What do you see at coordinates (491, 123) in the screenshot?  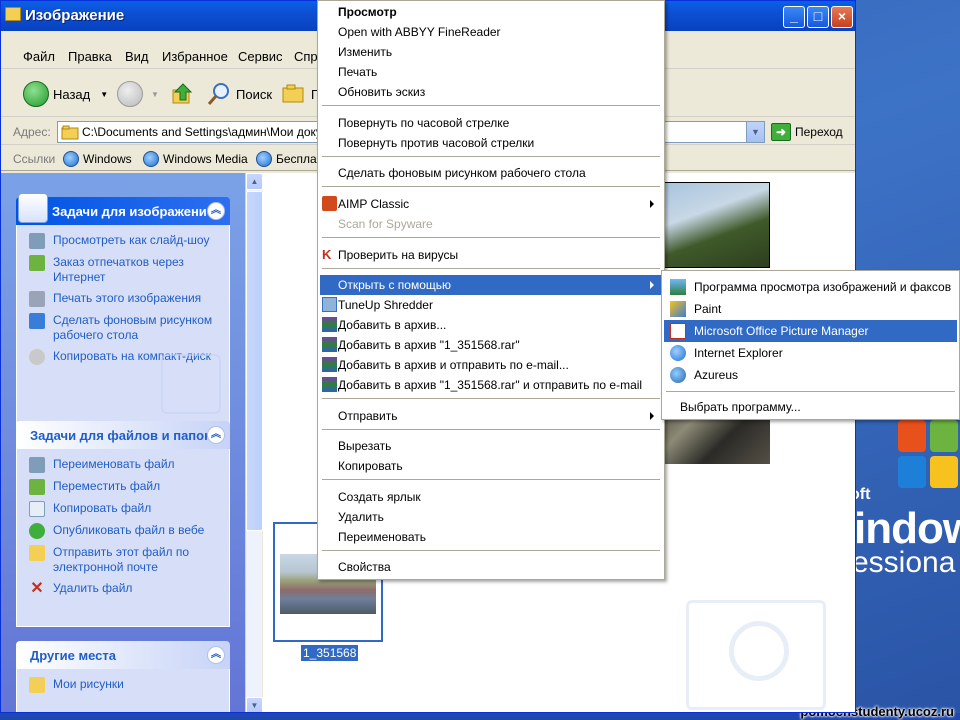 I see `menu-item-rotate-cw: Повернуть по часовой стрелке` at bounding box center [491, 123].